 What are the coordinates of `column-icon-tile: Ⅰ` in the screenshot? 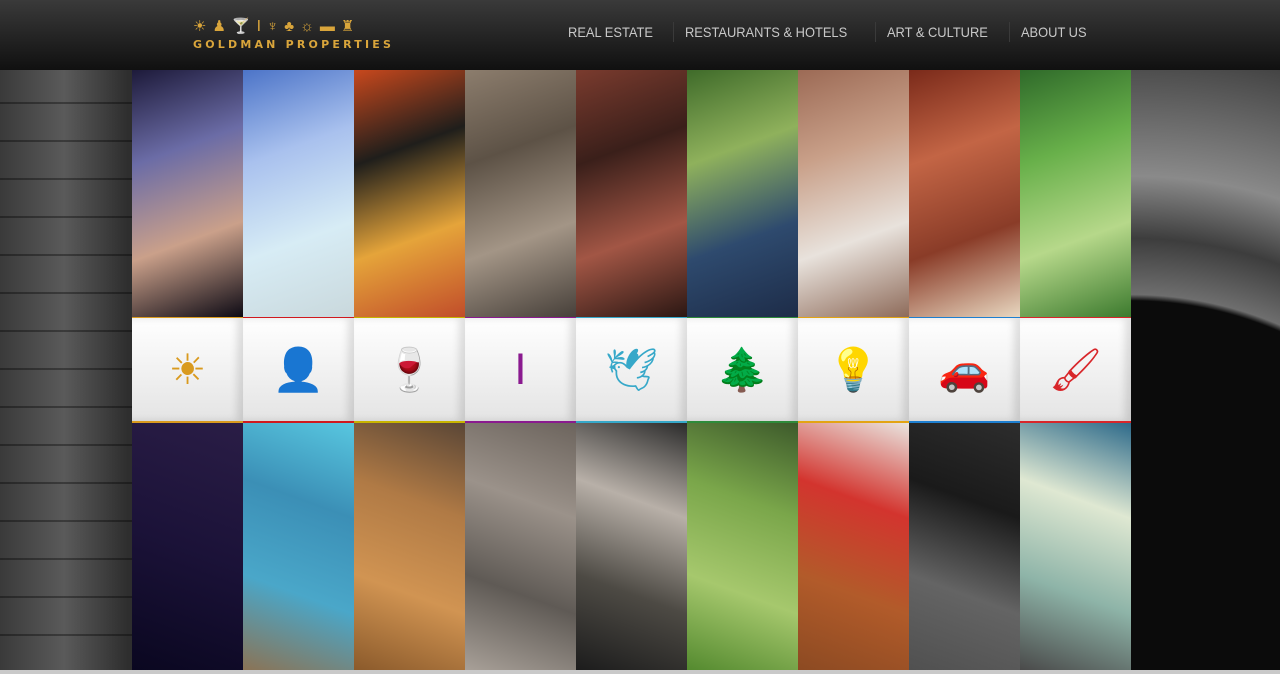 It's located at (520, 370).